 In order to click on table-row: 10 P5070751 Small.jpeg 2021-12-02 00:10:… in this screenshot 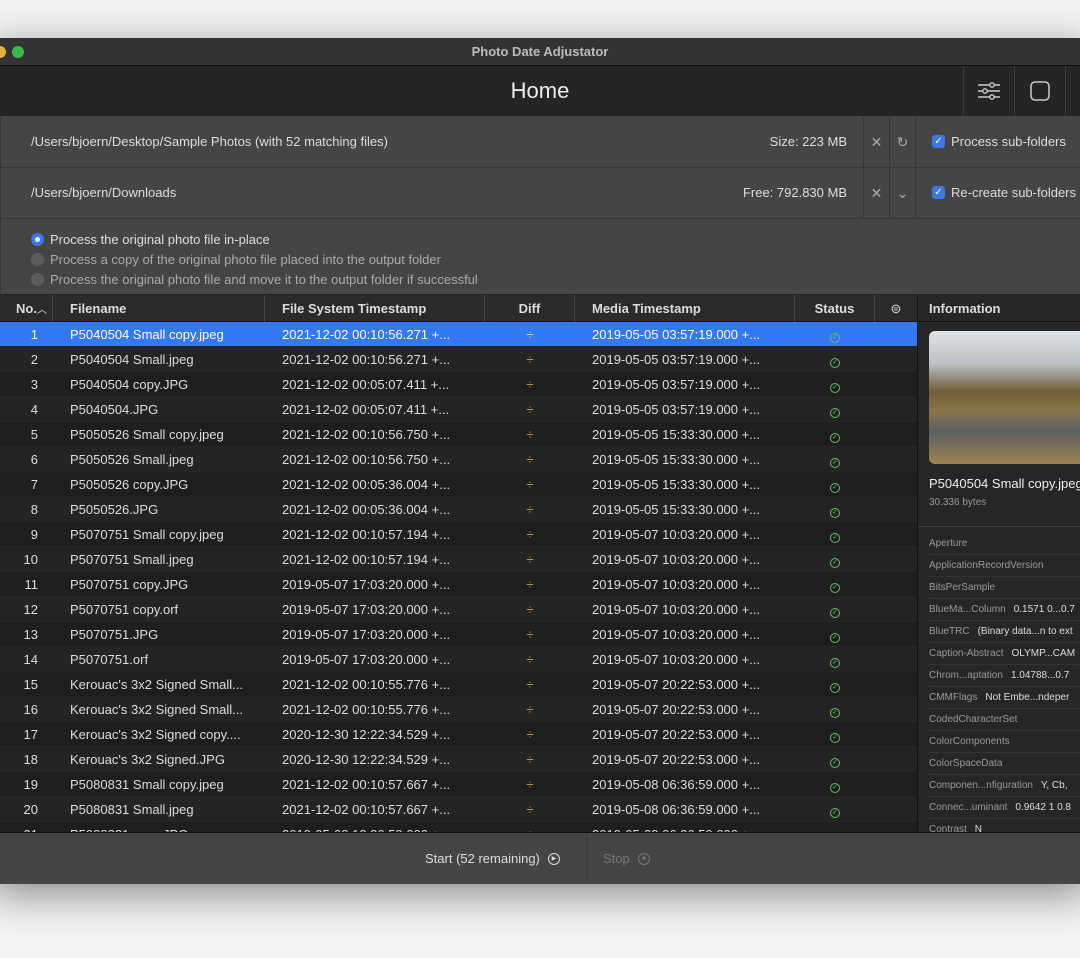, I will do `click(458, 559)`.